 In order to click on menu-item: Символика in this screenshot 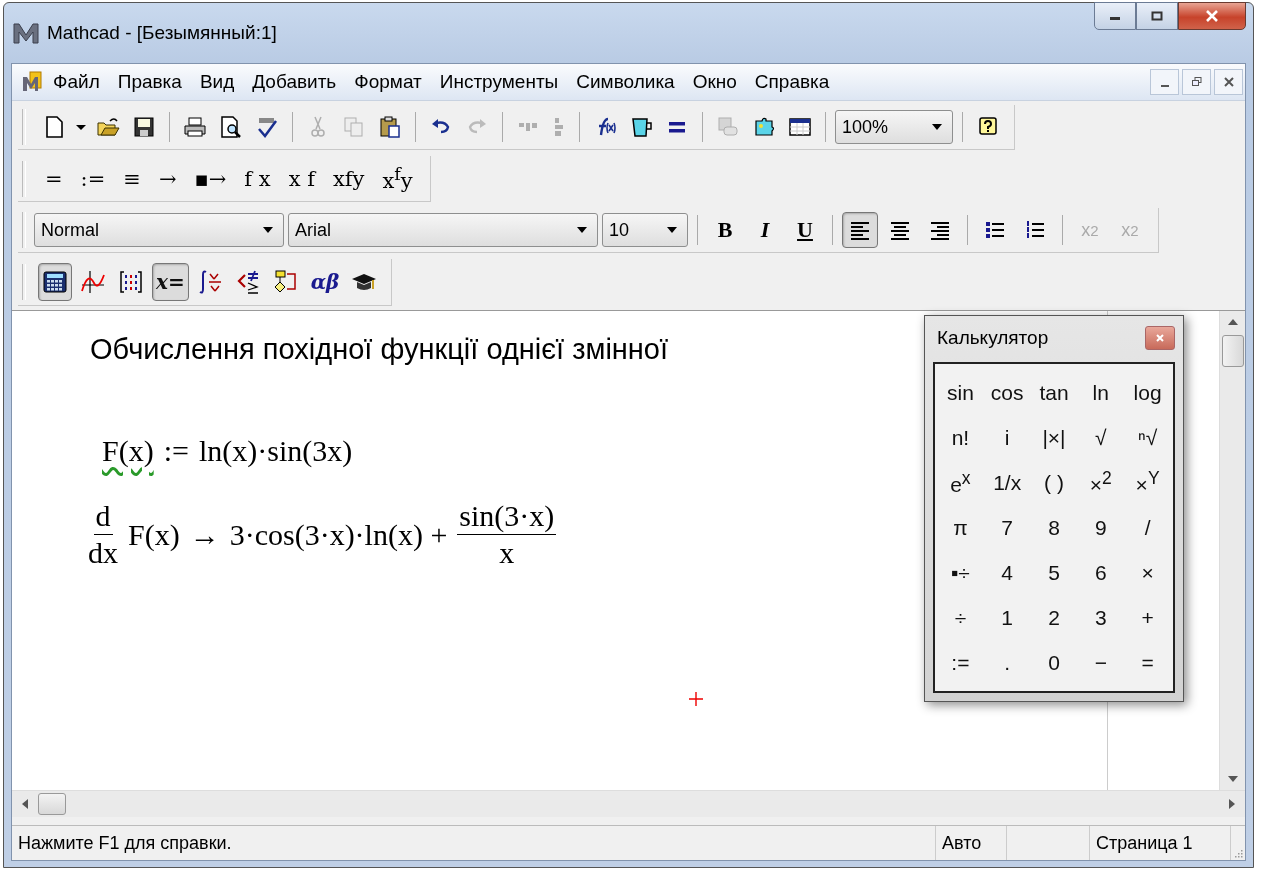, I will do `click(625, 82)`.